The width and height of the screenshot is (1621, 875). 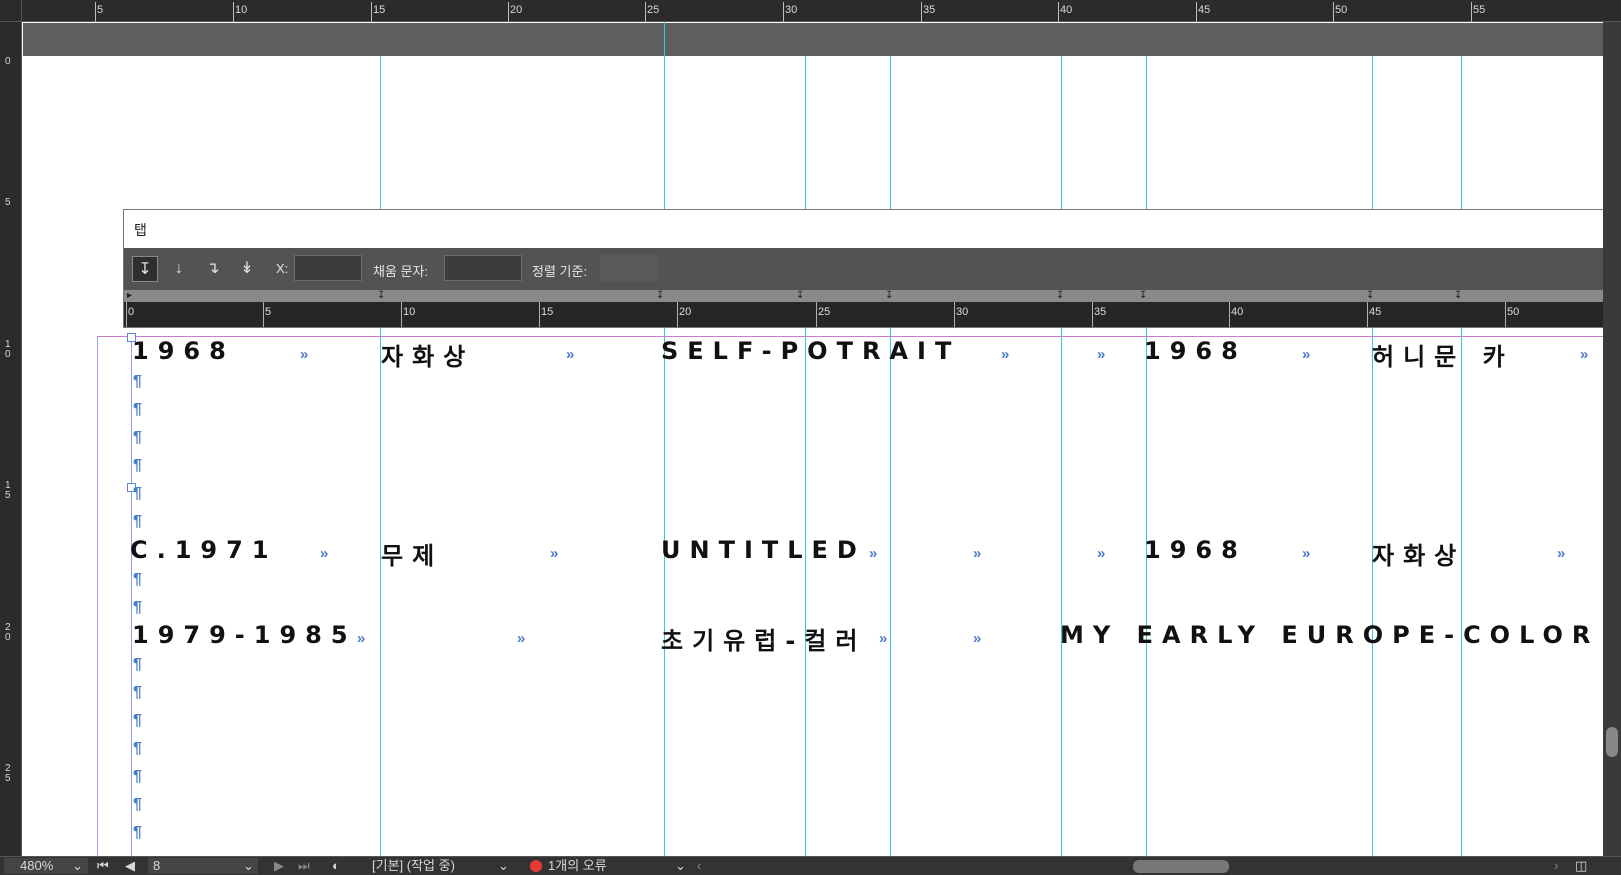 I want to click on cell-row1-title-en: SELF-POTRAIT, so click(x=810, y=351).